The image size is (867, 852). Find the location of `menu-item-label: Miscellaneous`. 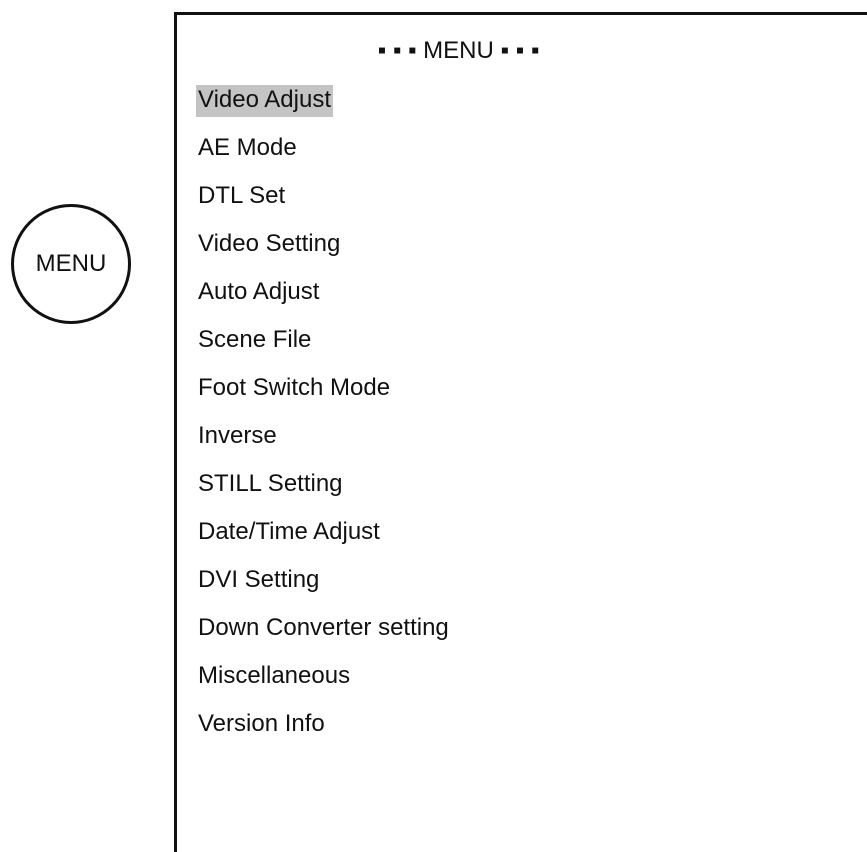

menu-item-label: Miscellaneous is located at coordinates (274, 675).